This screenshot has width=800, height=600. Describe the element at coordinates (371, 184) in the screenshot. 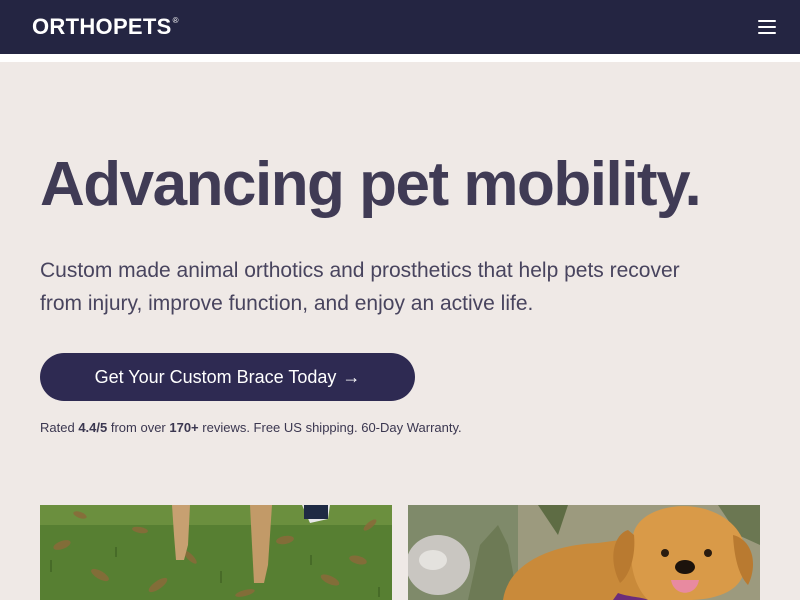

I see `hero-headline: Advancing pet mobility.` at that location.